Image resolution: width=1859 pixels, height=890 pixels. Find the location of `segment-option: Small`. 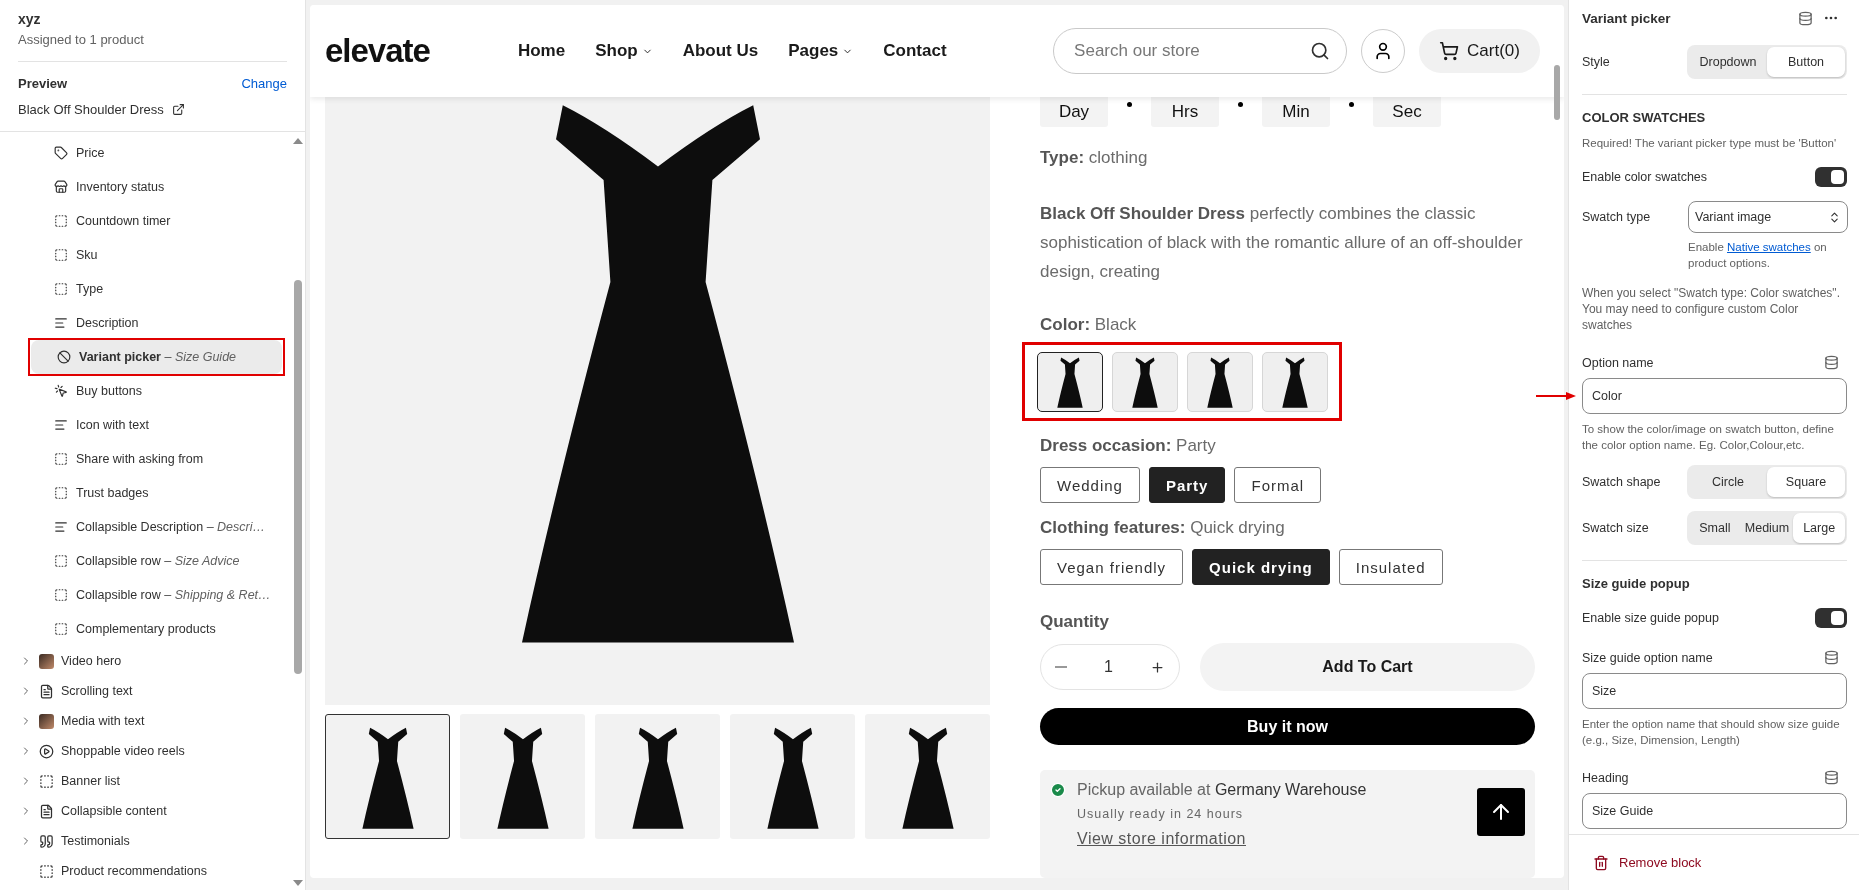

segment-option: Small is located at coordinates (1715, 528).